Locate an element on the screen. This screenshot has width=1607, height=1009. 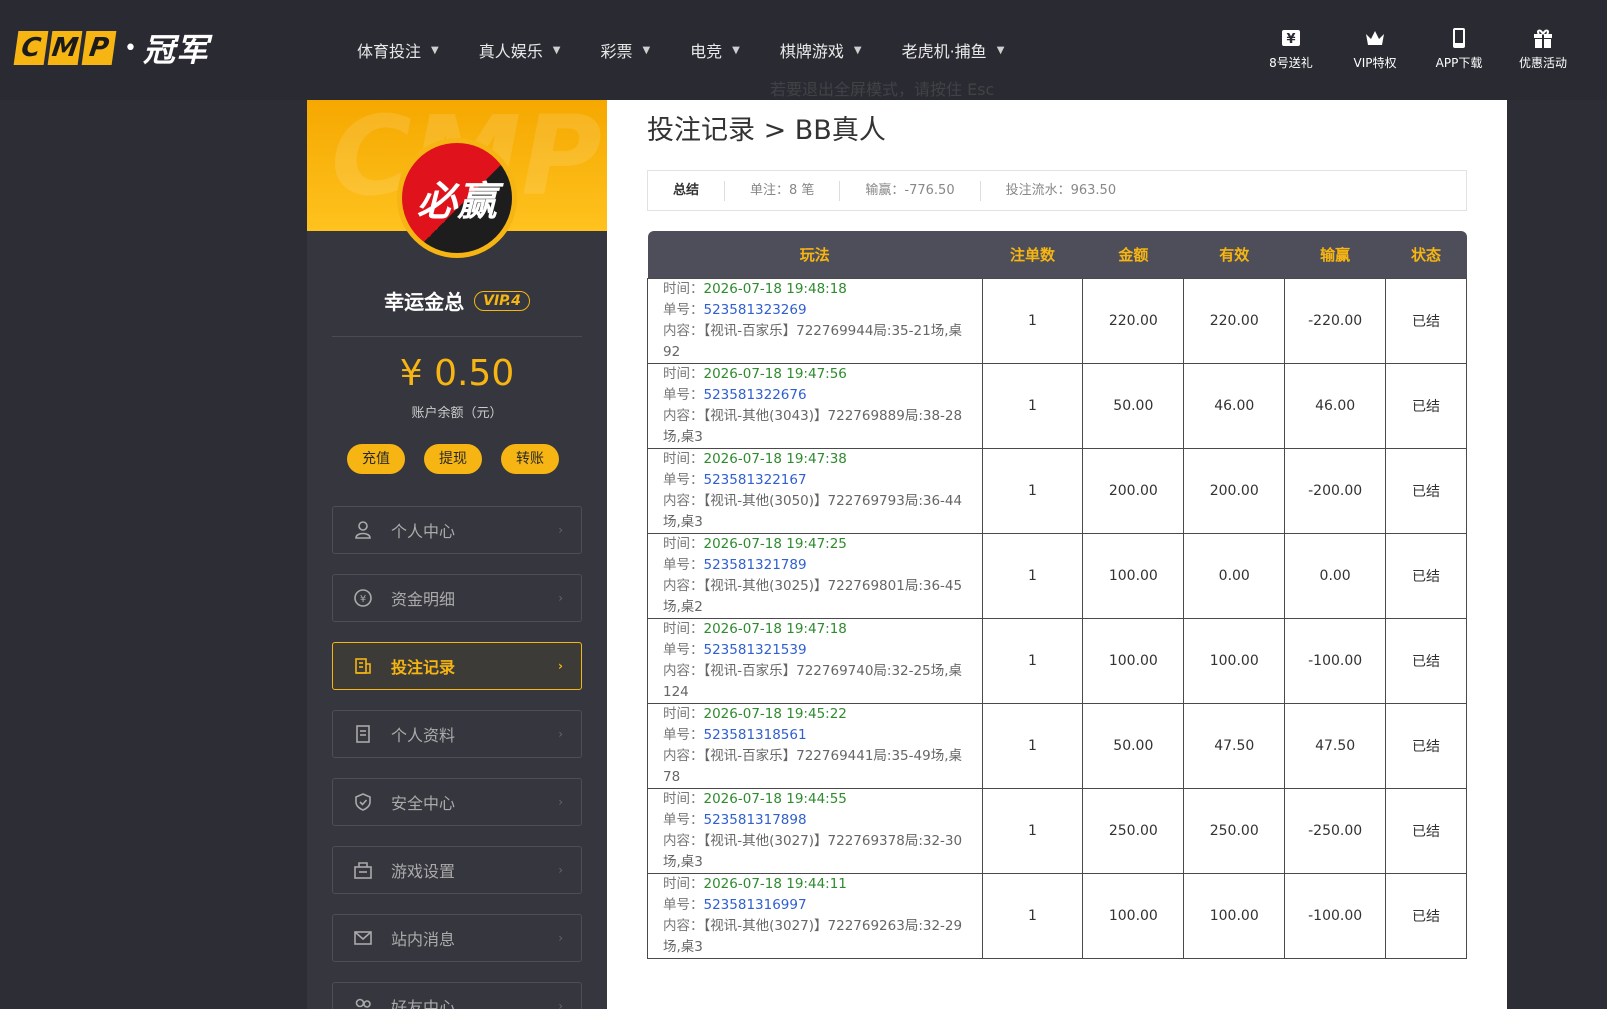
bet-content-line: 内容：【视讯-其他(3027)】722769263局:32-29场,桌3 is located at coordinates (817, 937).